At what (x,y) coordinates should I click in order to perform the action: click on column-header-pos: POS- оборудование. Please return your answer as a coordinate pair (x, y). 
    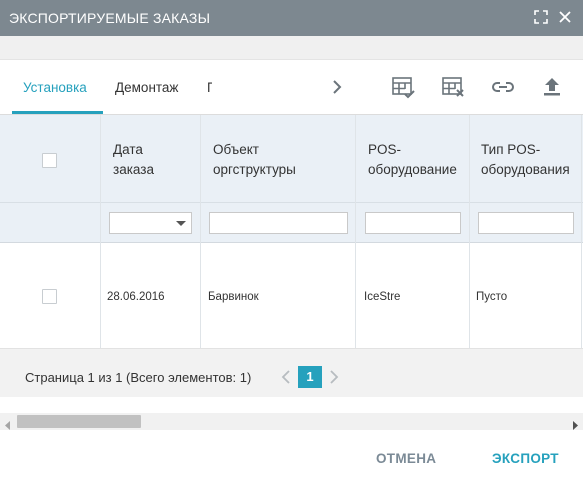
    Looking at the image, I should click on (412, 160).